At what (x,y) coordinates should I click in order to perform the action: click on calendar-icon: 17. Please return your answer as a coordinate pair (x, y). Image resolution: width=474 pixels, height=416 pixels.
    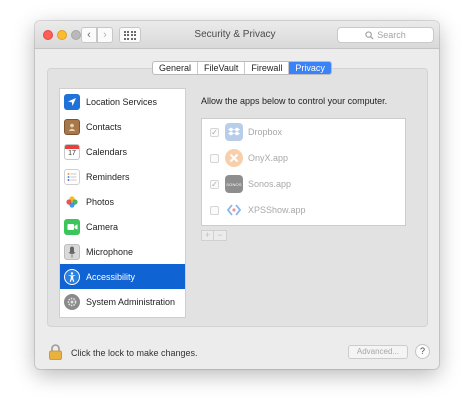
    Looking at the image, I should click on (72, 151).